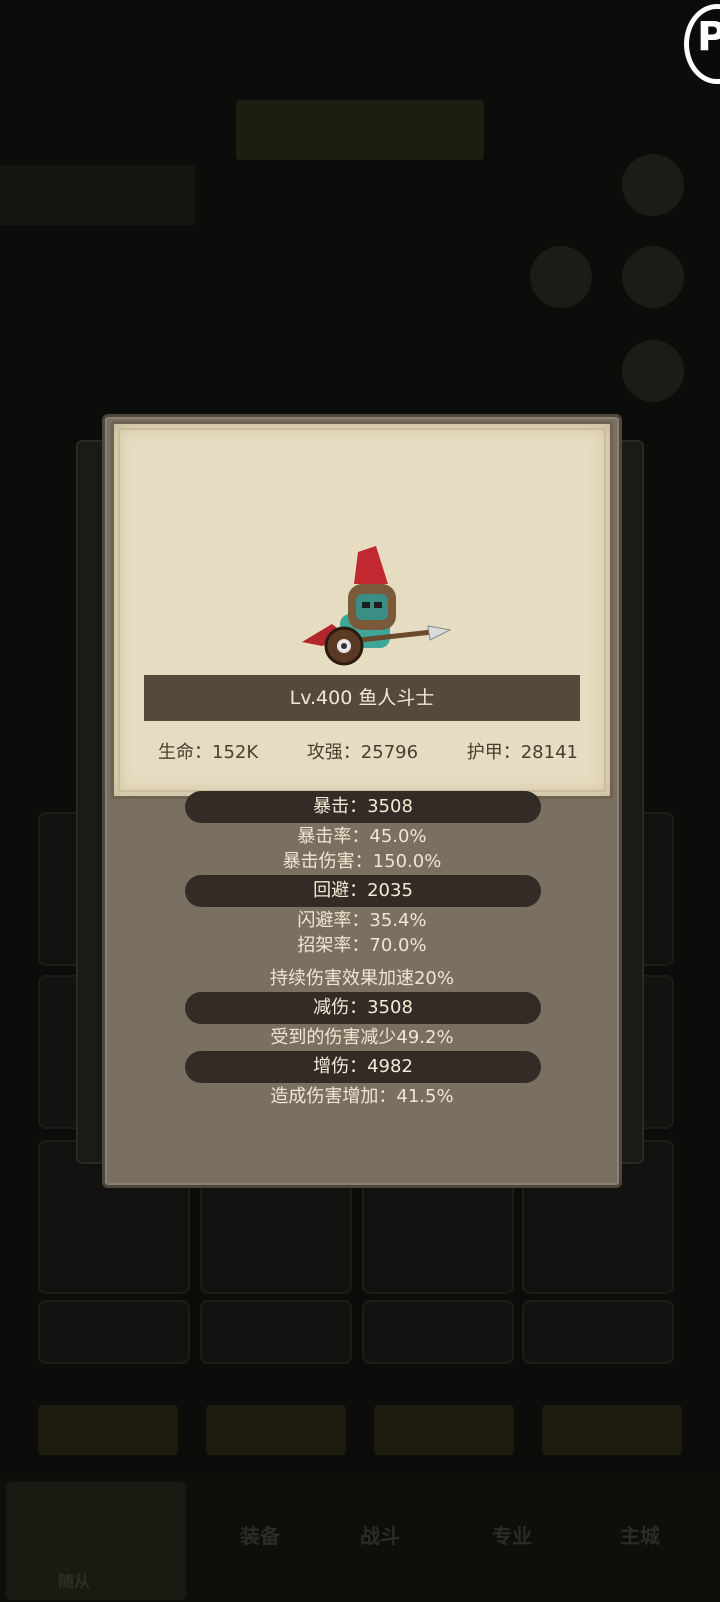  Describe the element at coordinates (362, 698) in the screenshot. I see `companion-name: Lv.400 鱼人斗士` at that location.